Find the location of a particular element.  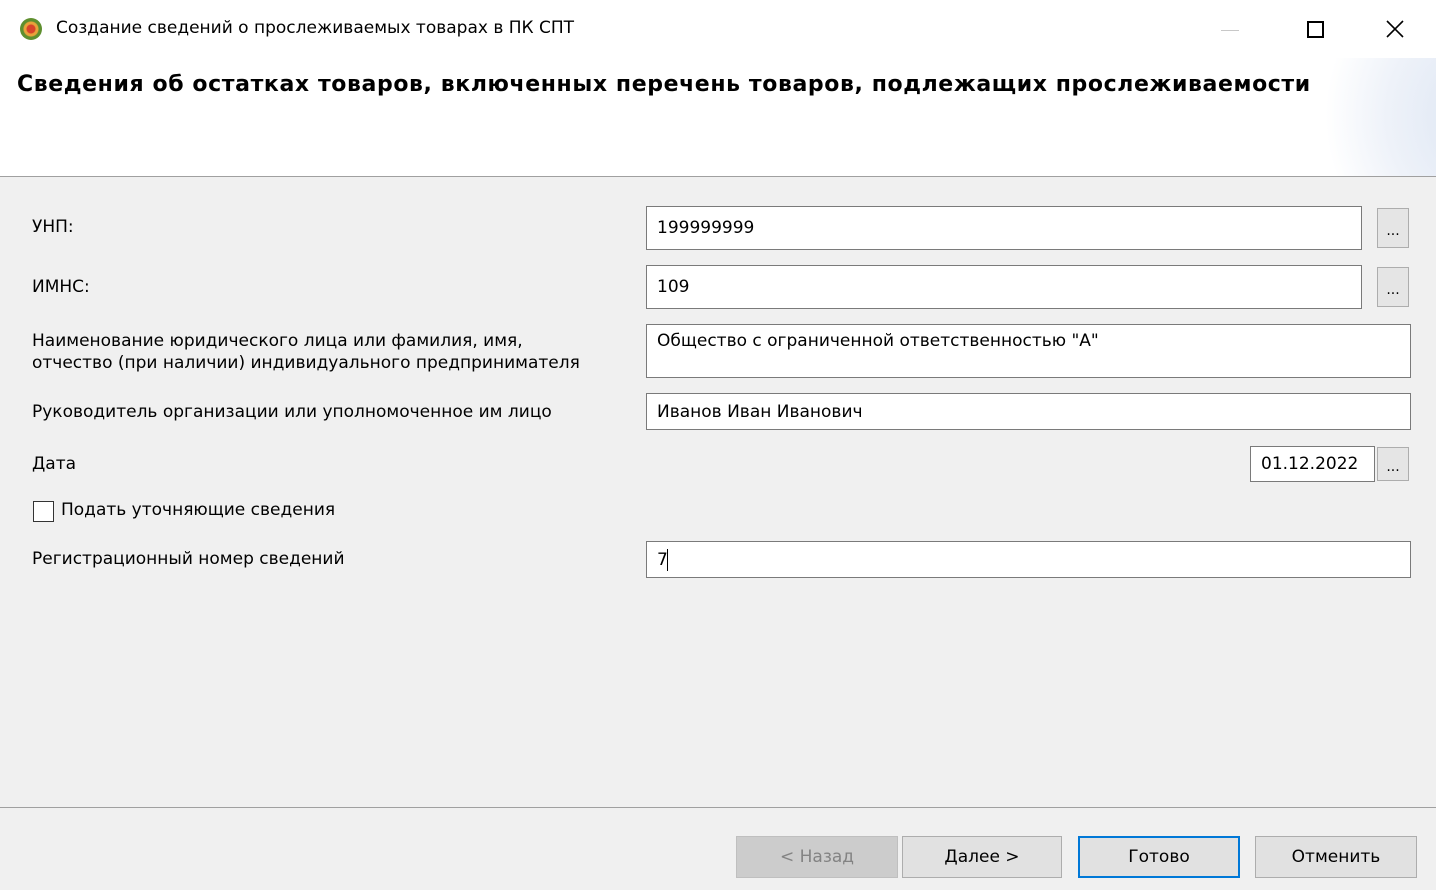

maximize-button is located at coordinates (1315, 29).